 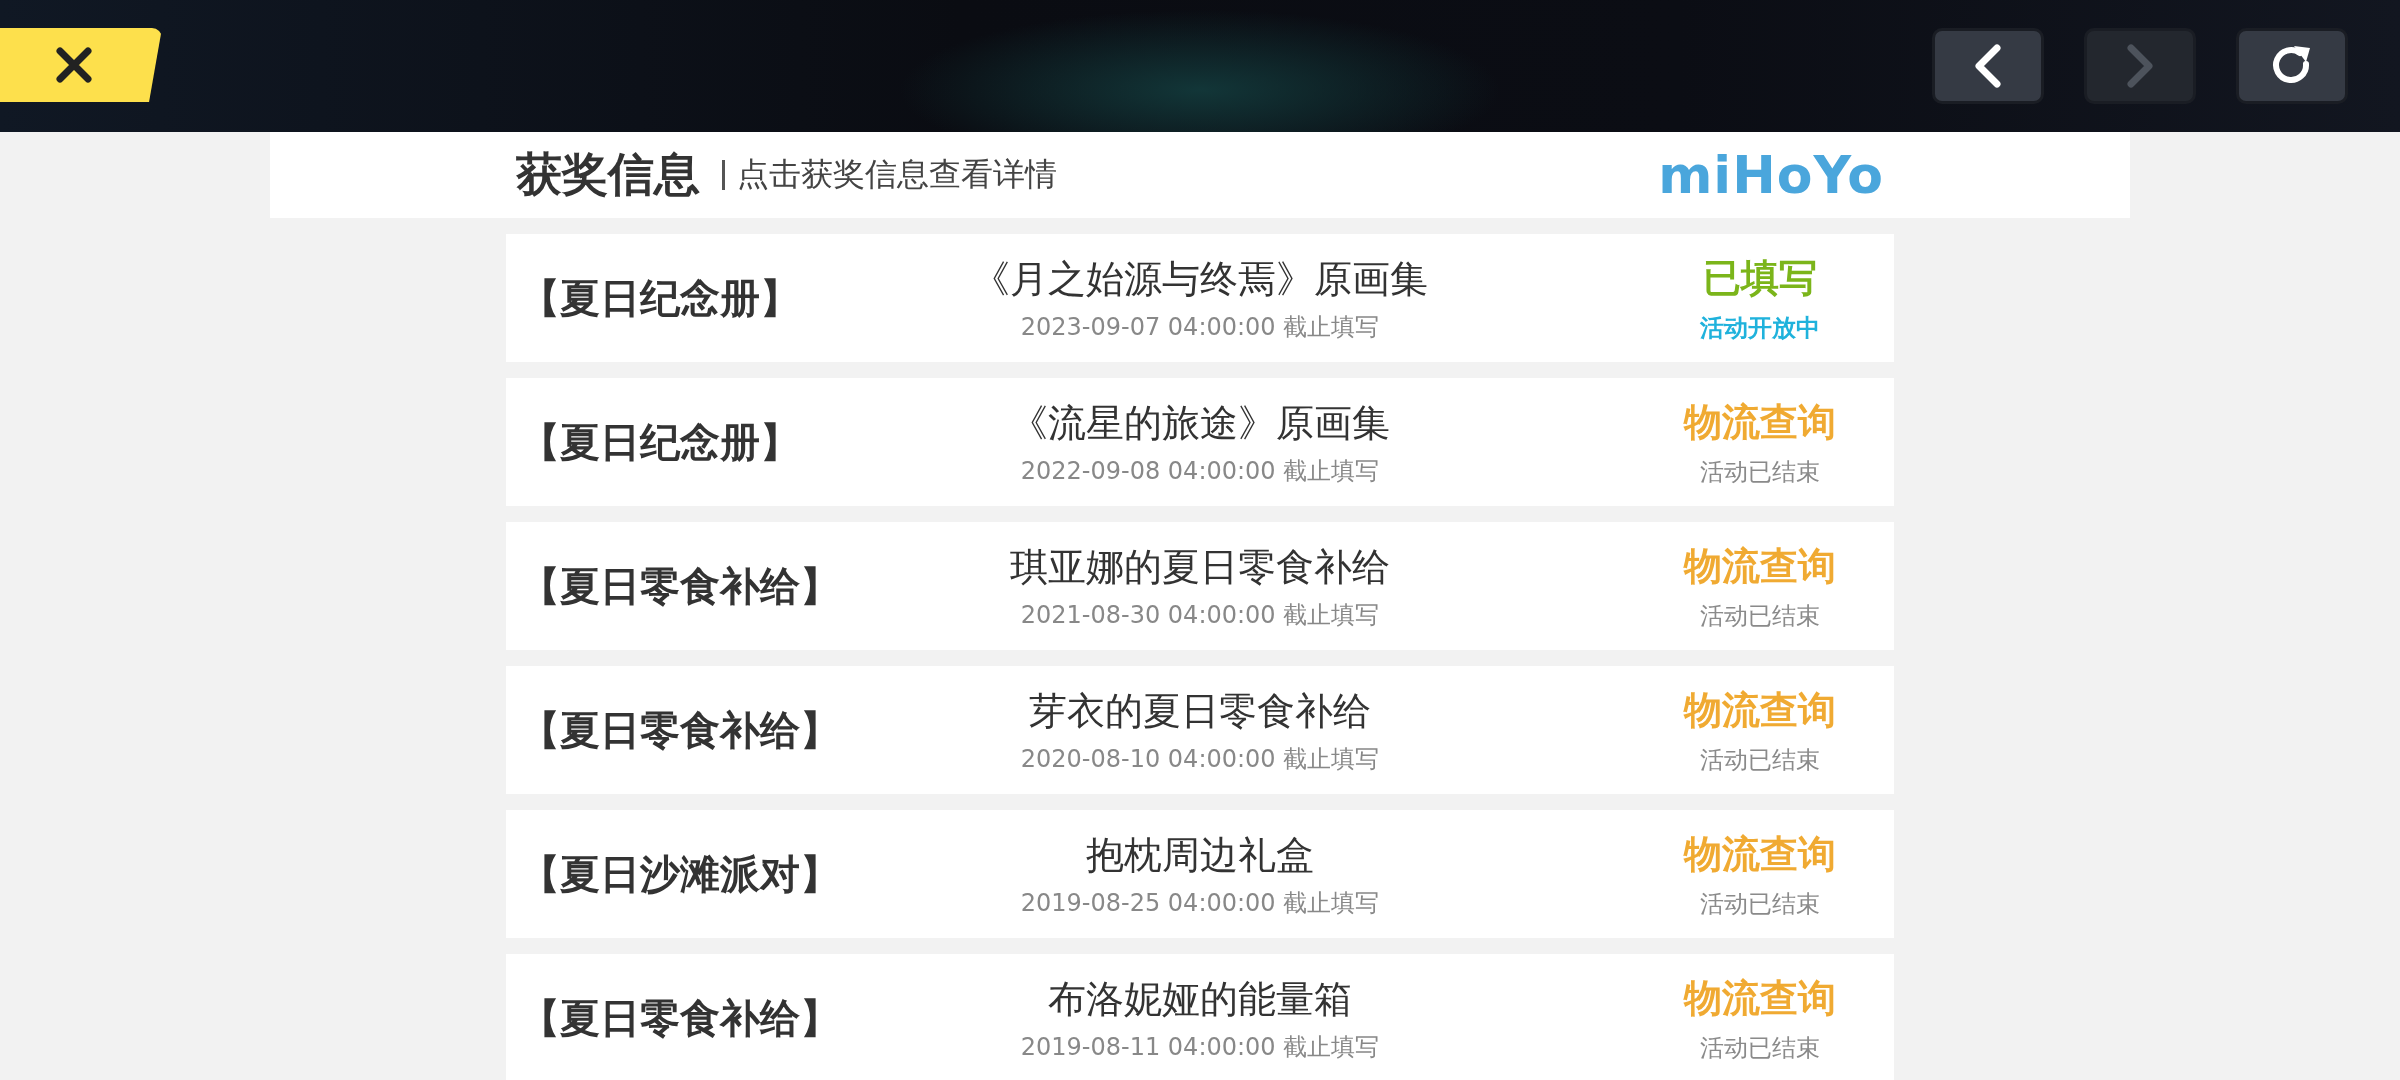 I want to click on forward-icon, so click(x=2140, y=66).